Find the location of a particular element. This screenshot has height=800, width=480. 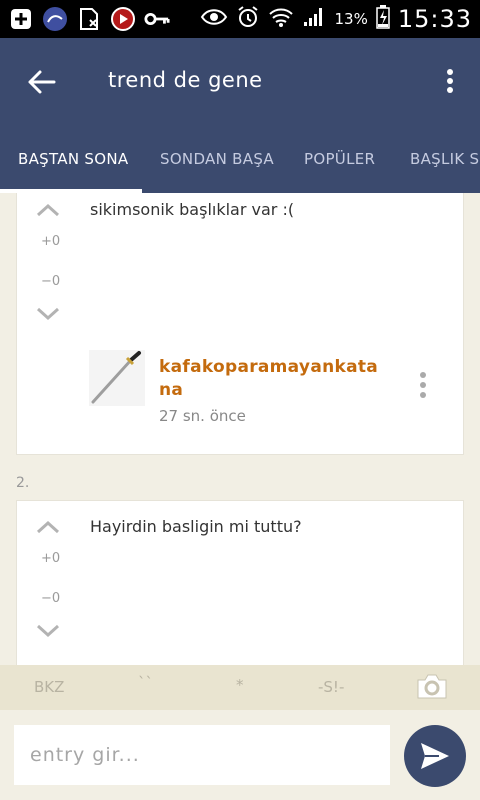

entry-more-button is located at coordinates (423, 386).